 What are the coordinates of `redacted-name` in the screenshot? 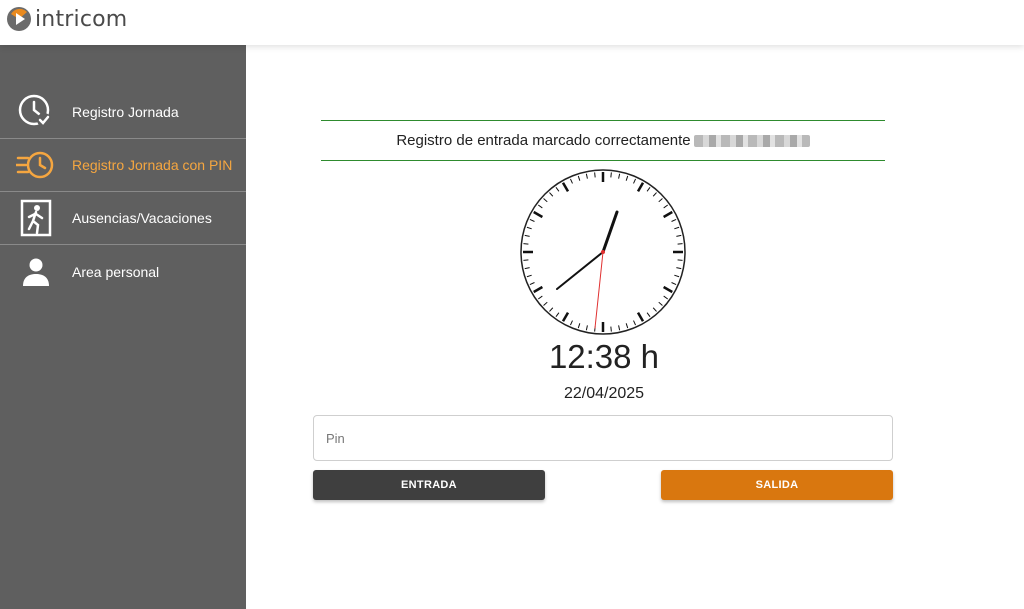 It's located at (751, 140).